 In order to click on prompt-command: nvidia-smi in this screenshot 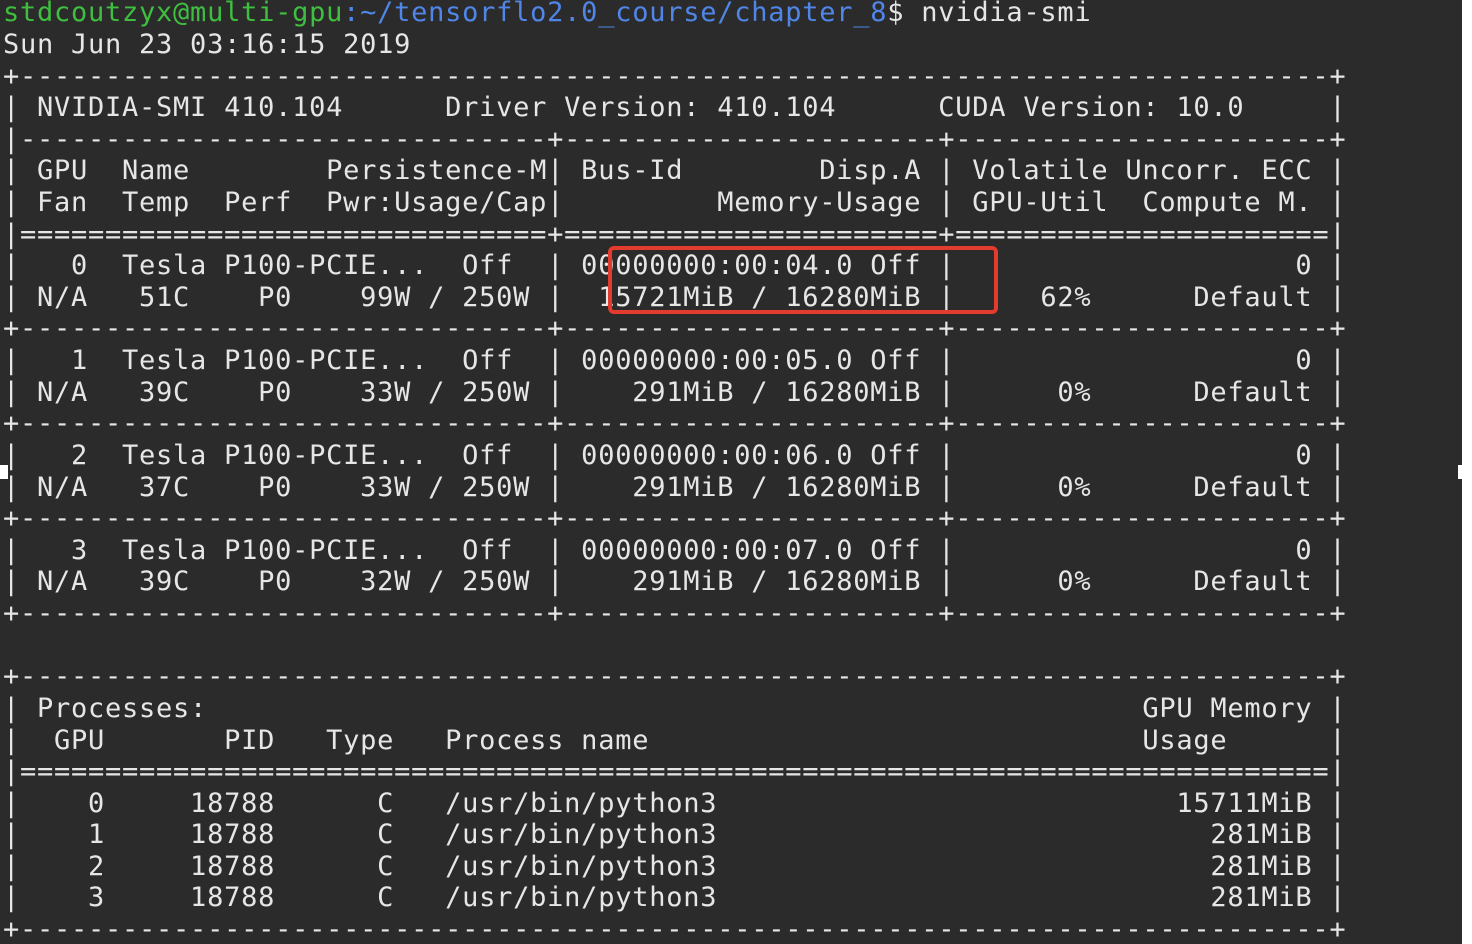, I will do `click(998, 14)`.